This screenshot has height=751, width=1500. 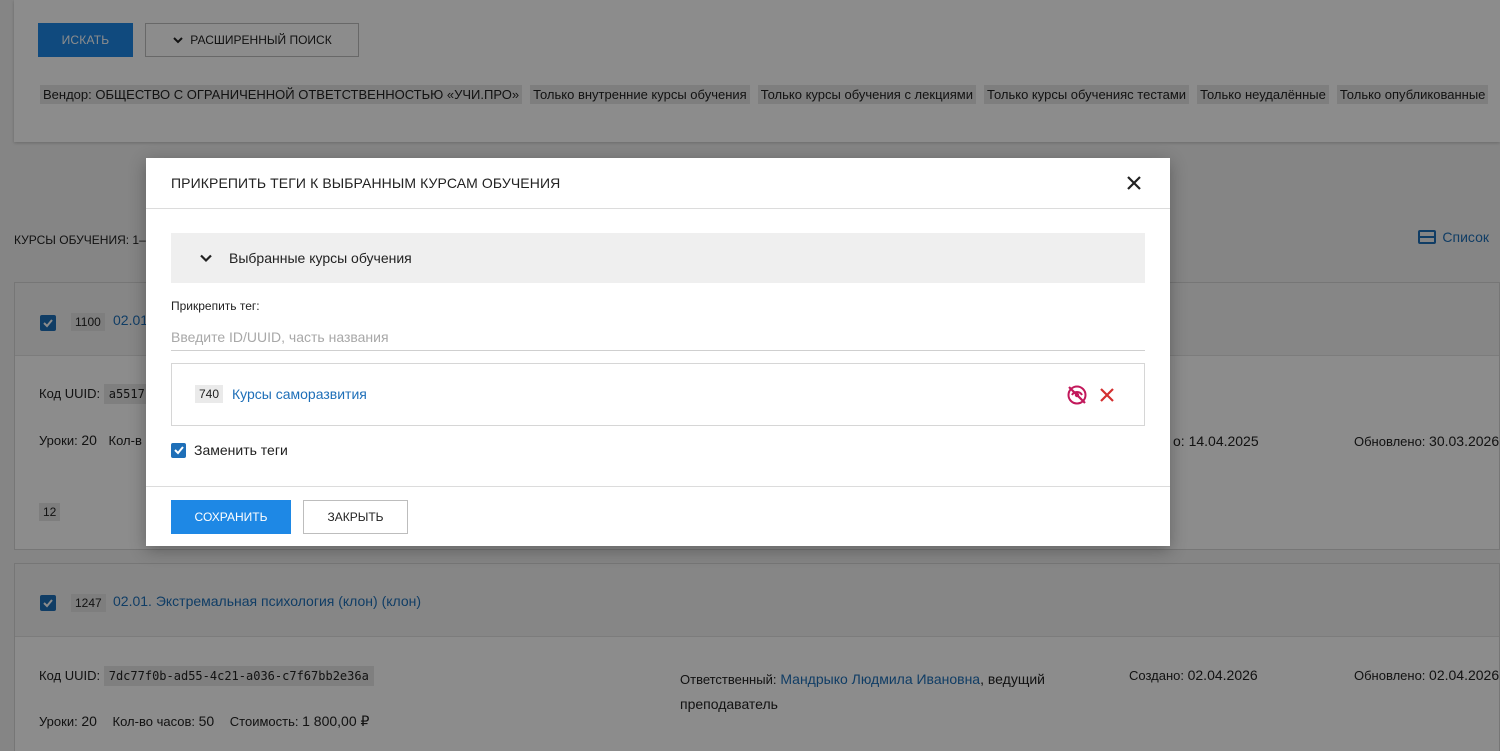 What do you see at coordinates (658, 337) in the screenshot?
I see `attach-tag-input` at bounding box center [658, 337].